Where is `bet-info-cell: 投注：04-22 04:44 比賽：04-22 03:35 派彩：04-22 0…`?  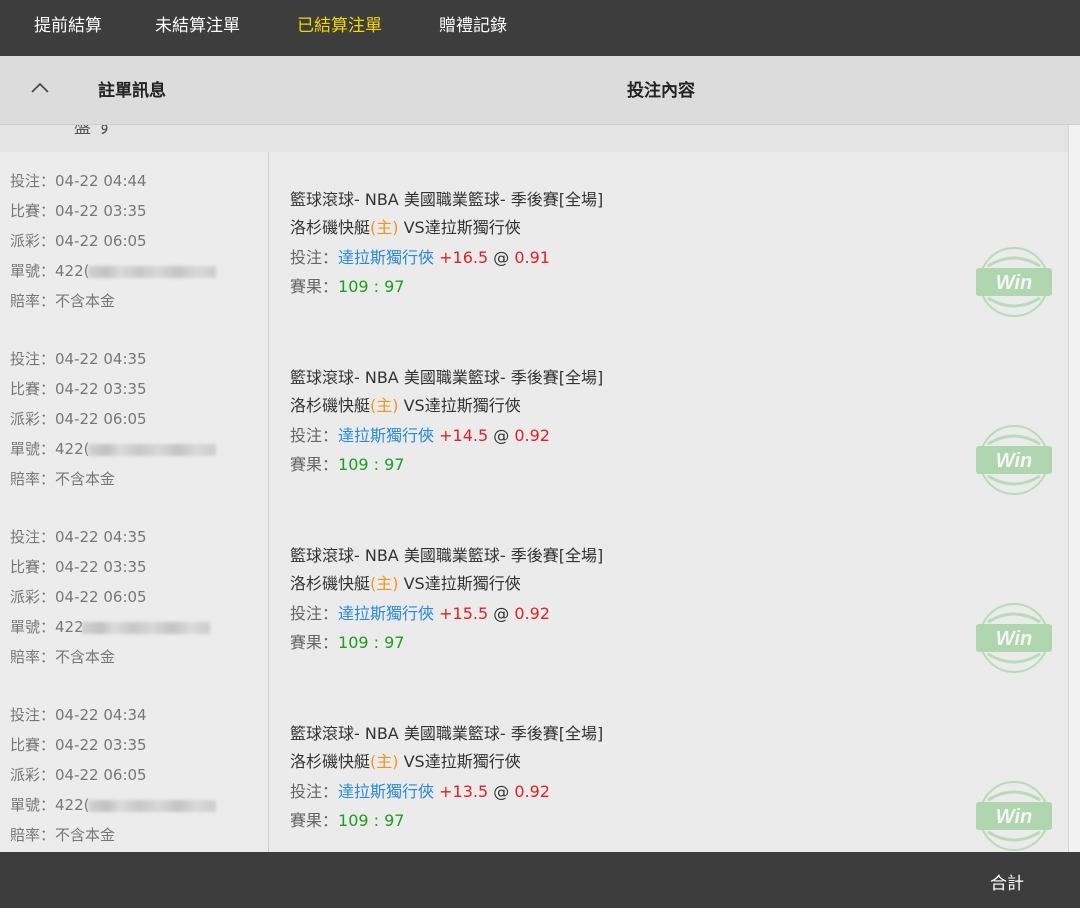
bet-info-cell: 投注：04-22 04:44 比賽：04-22 03:35 派彩：04-22 0… is located at coordinates (134, 241).